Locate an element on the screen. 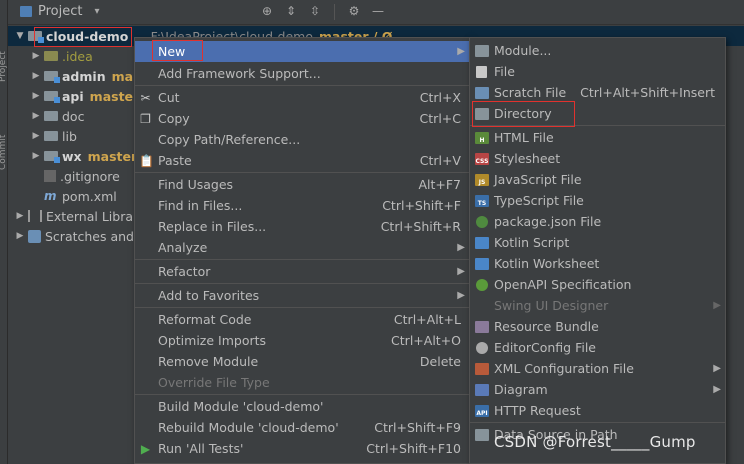  tree-item: m pom.xml is located at coordinates (79, 196).